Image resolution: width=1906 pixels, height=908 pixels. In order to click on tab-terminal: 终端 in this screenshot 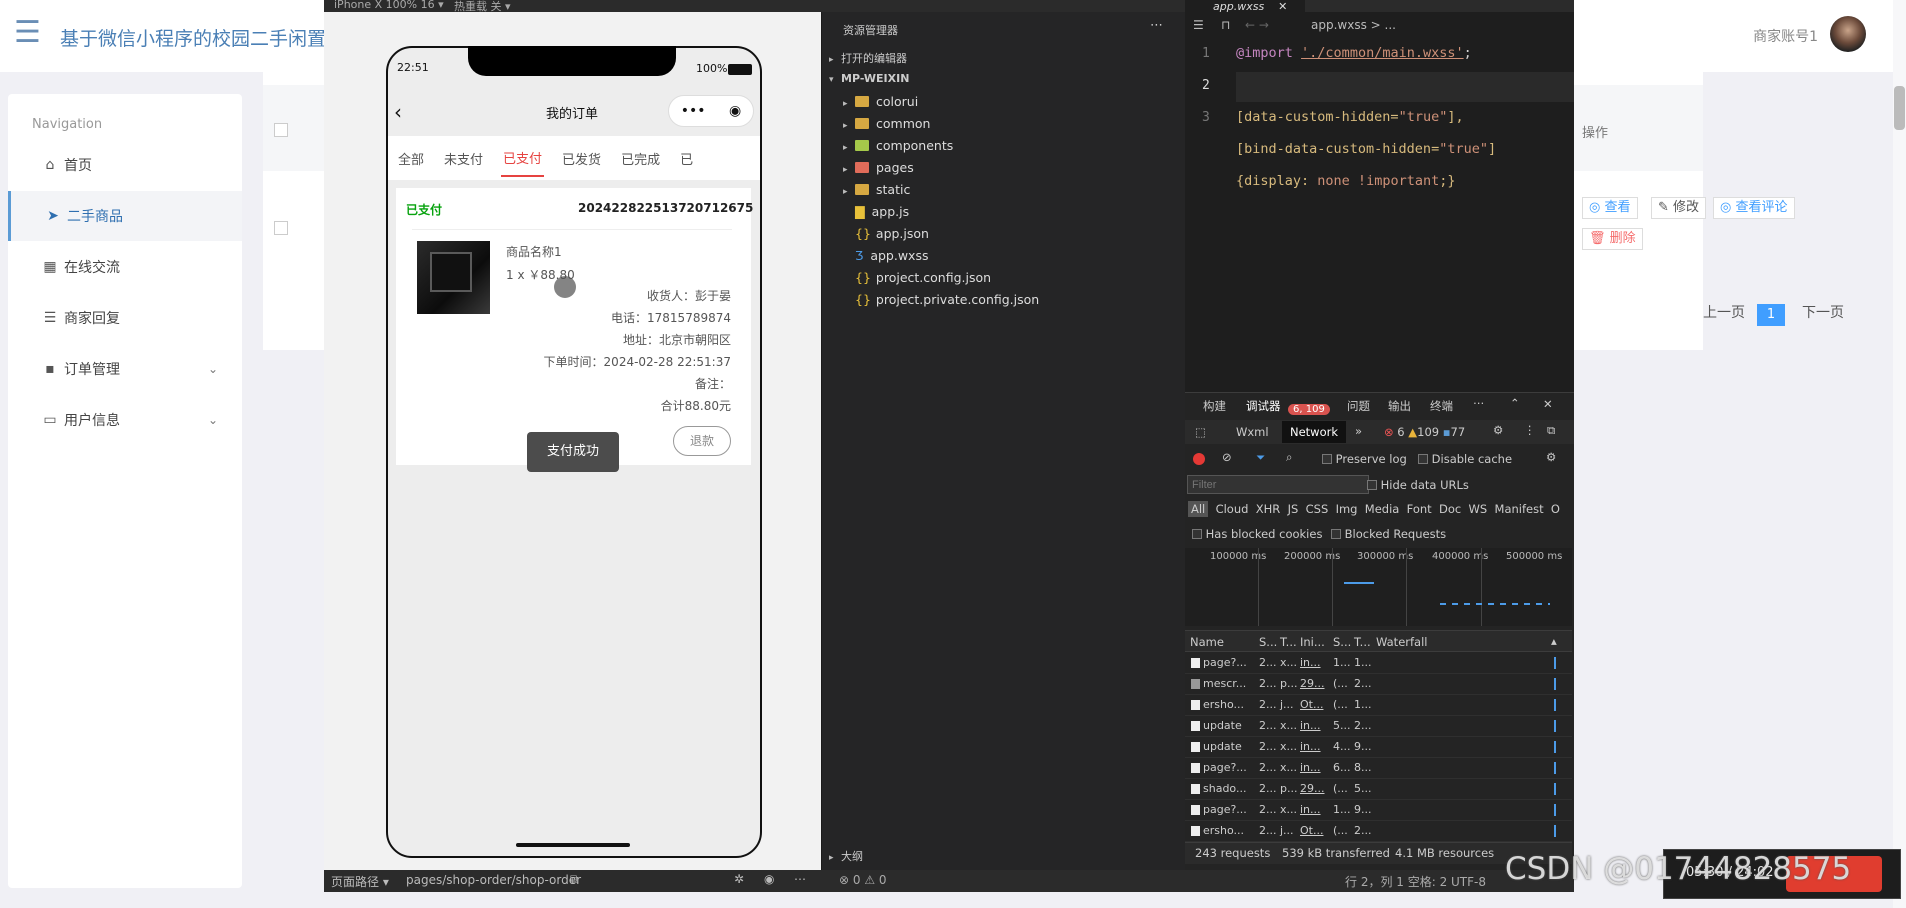, I will do `click(1441, 406)`.